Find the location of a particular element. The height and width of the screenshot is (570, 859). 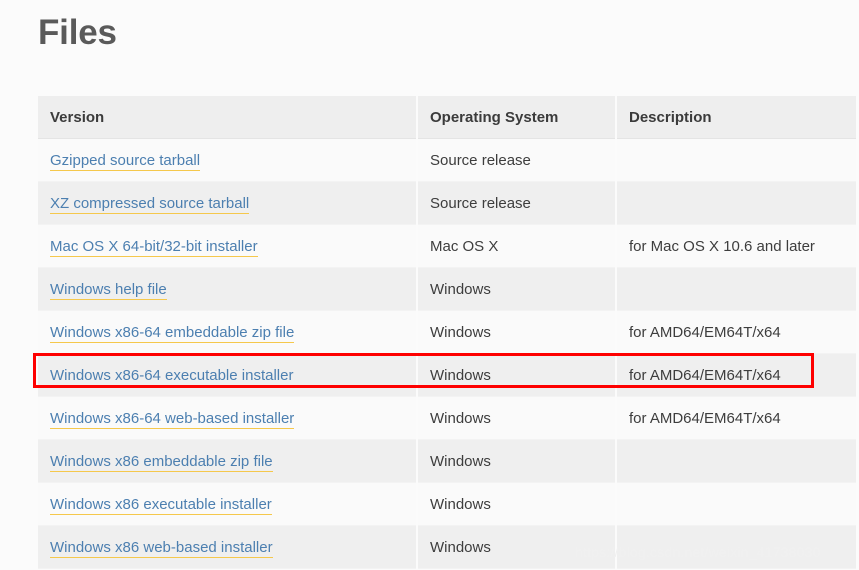

cell-version: Mac OS X 64-bit/32-bit installer is located at coordinates (228, 246).